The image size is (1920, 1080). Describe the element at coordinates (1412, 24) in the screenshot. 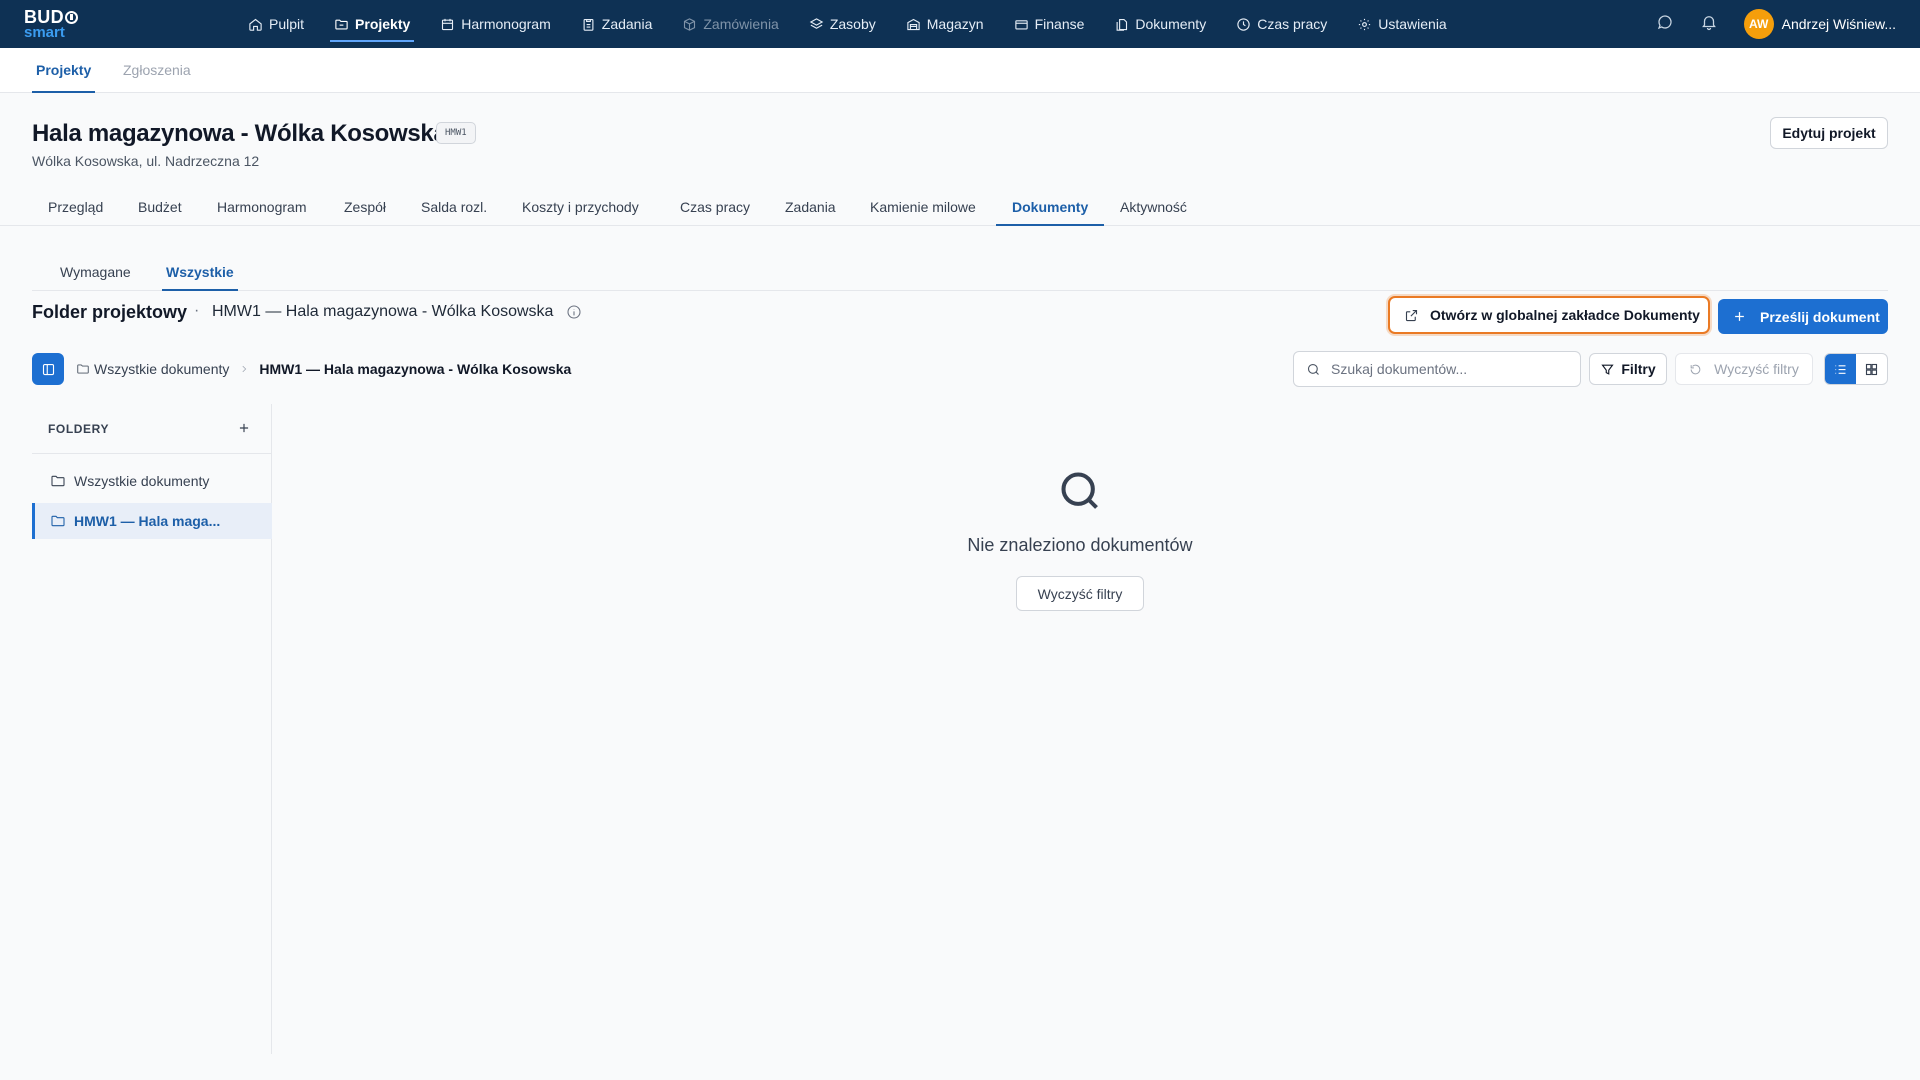

I see `nav-item-label: Ustawienia` at that location.